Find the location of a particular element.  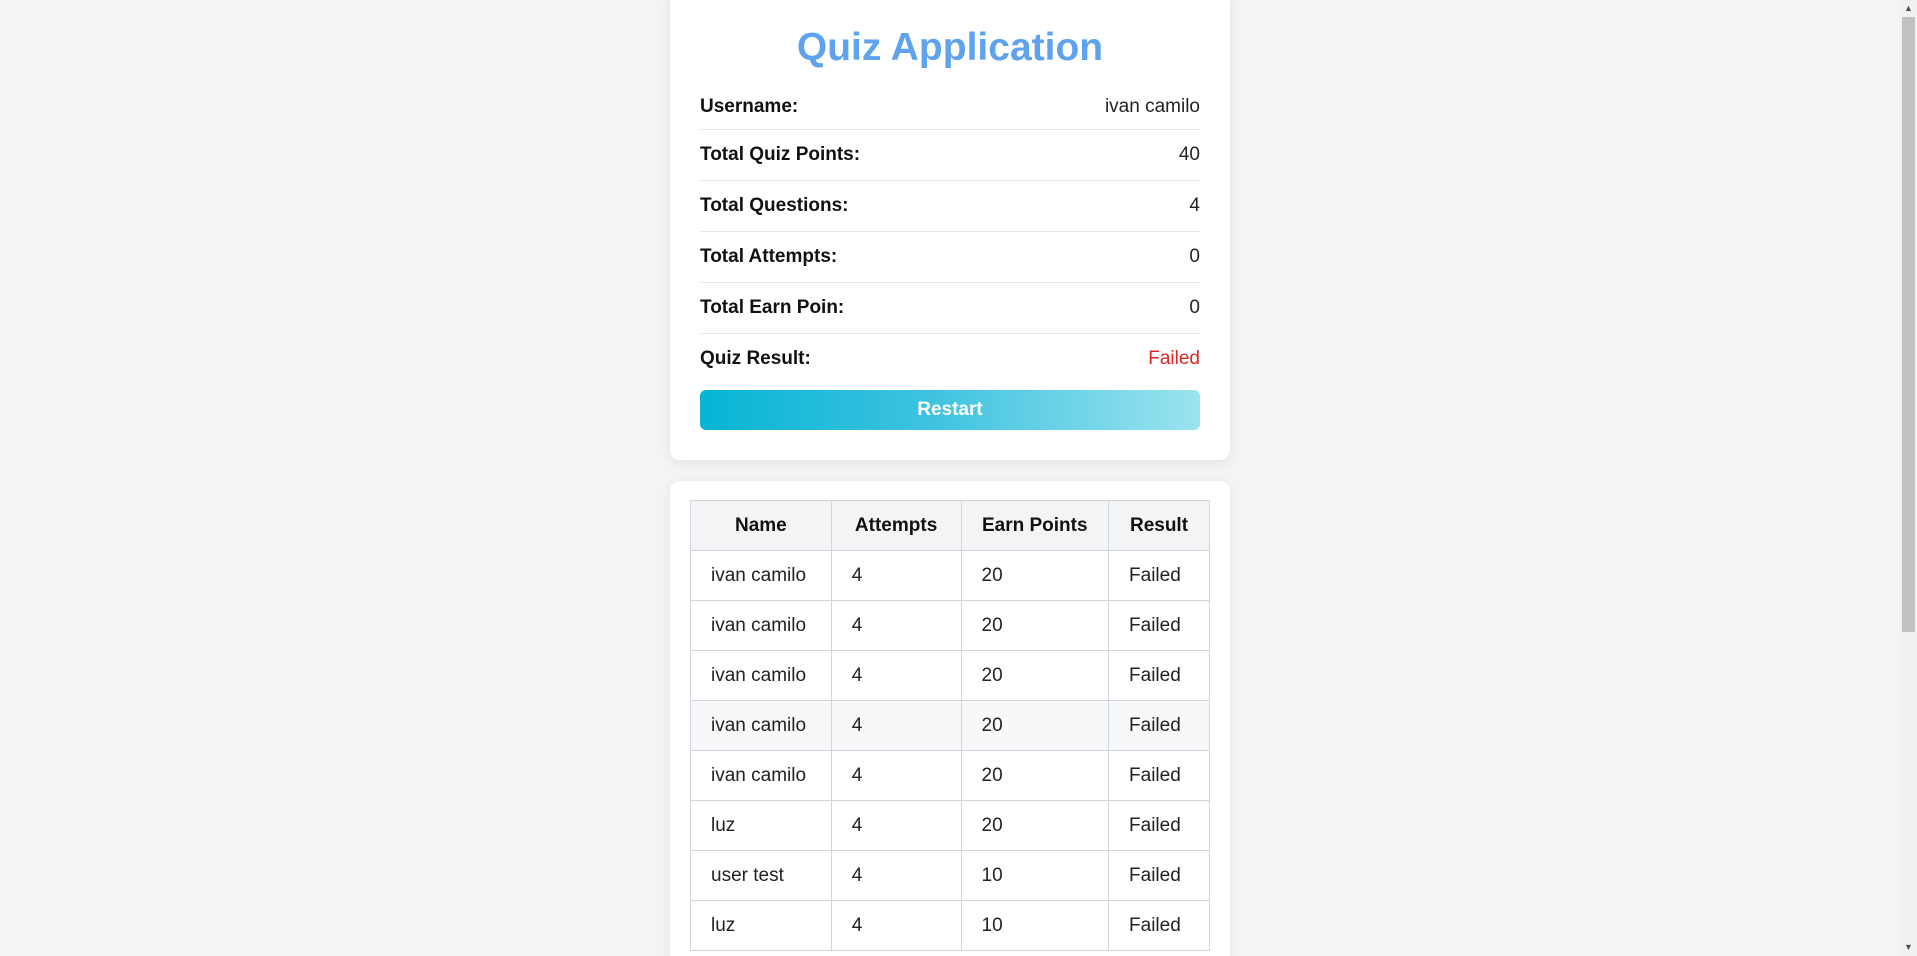

total-earn-points-label: Total Earn Poin: is located at coordinates (772, 307).